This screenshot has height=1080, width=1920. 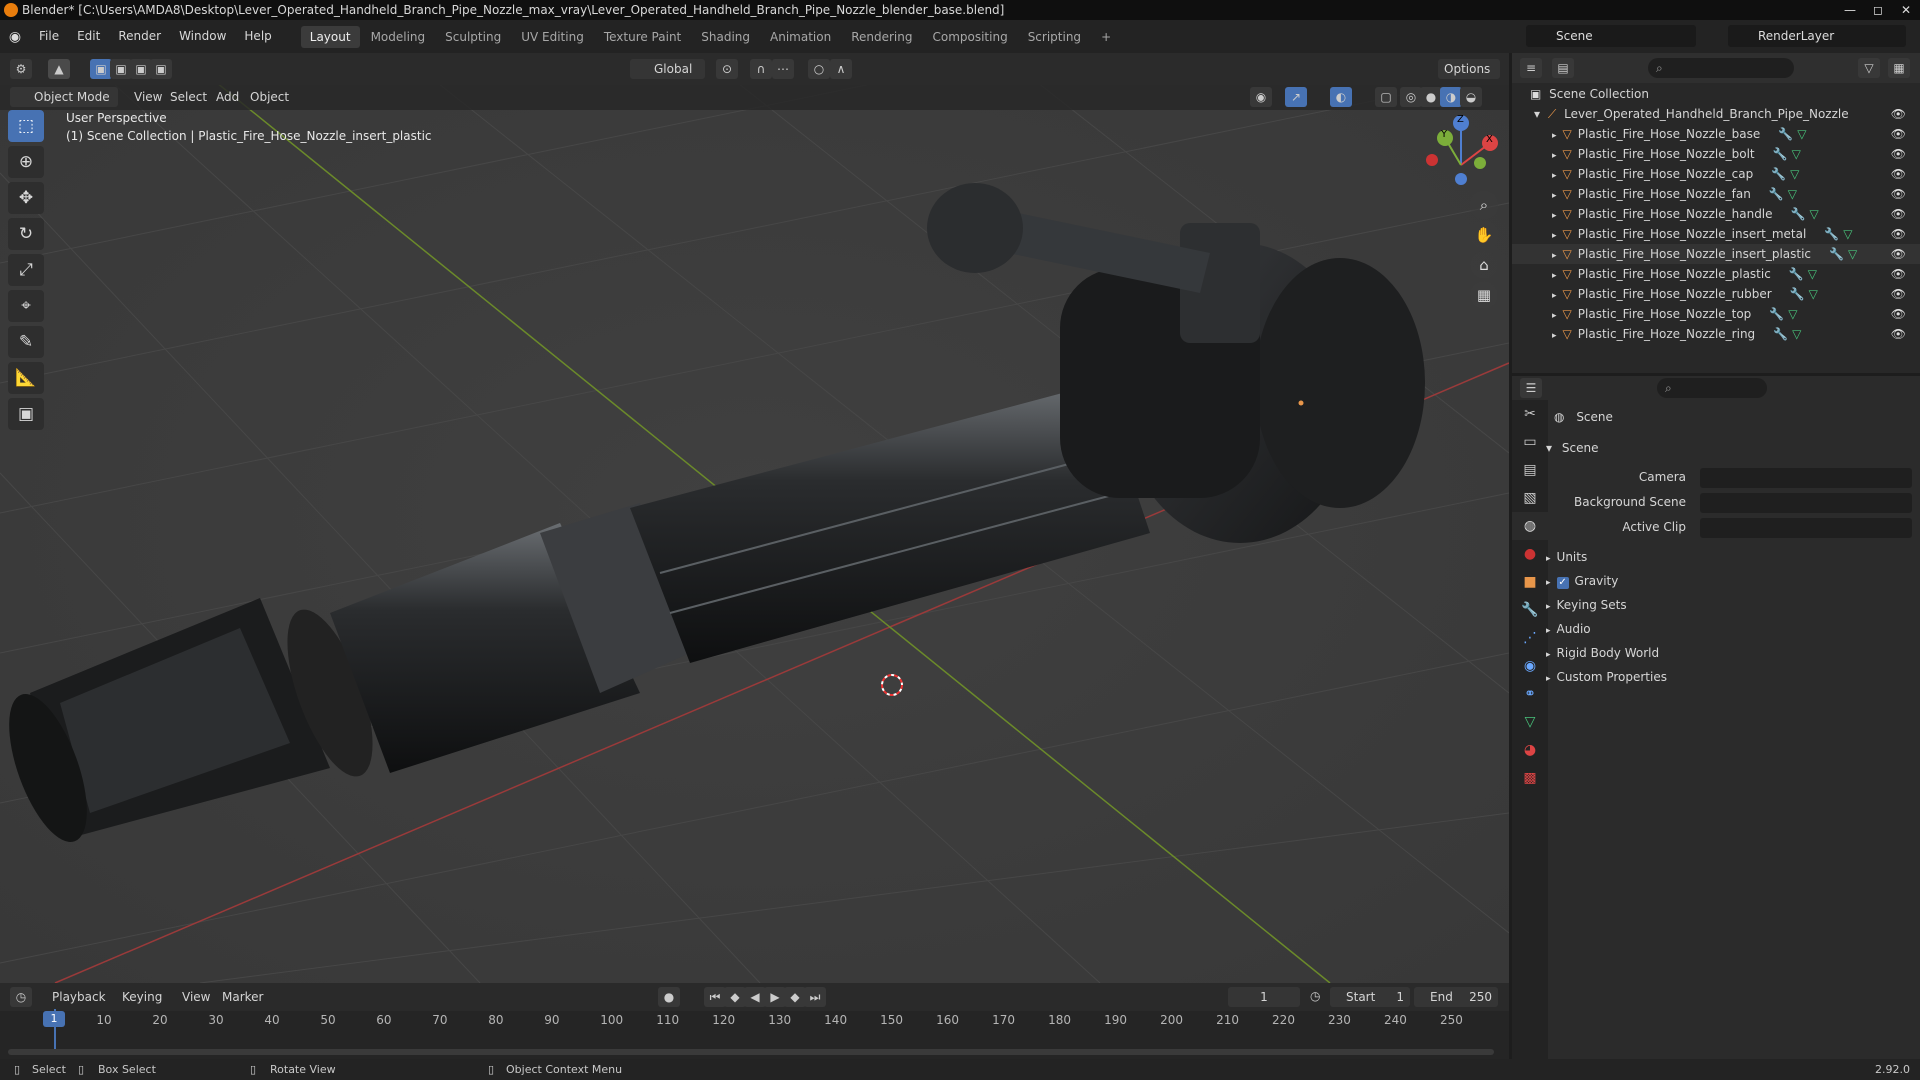 What do you see at coordinates (1716, 314) in the screenshot?
I see `outliner-item: ▸ ▽ Plastic_Fire_Hose_Nozzle_top 🔧 ▽ 👁` at bounding box center [1716, 314].